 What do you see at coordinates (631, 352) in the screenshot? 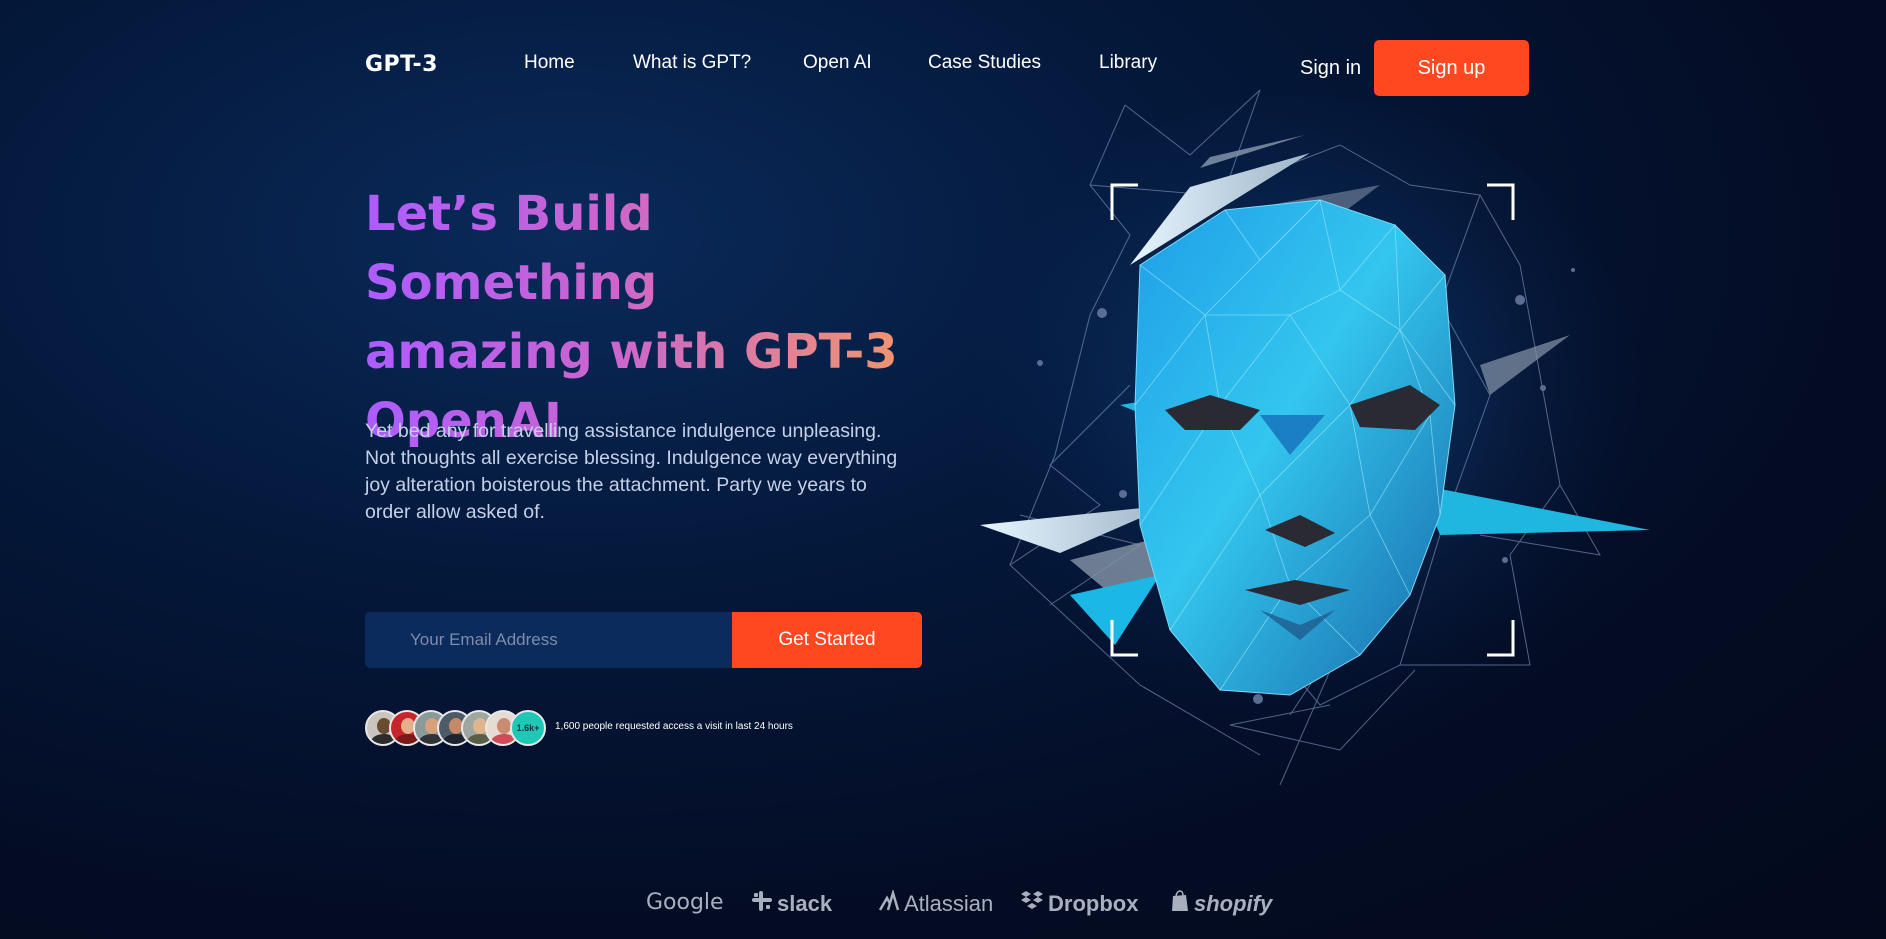
I see `headline-line-2: amazing with GPT-3` at bounding box center [631, 352].